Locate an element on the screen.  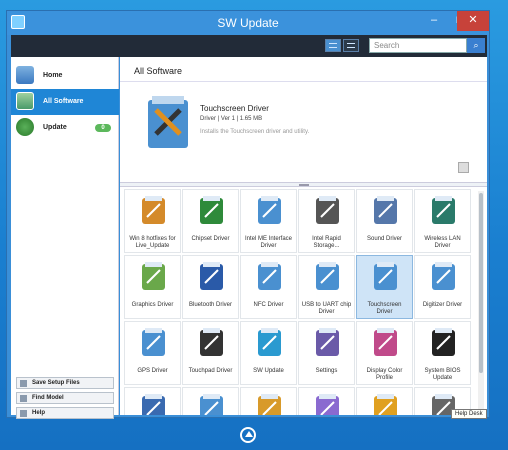
title-bar: SW Update – □ ✕ is located at coordinates (248, 23).